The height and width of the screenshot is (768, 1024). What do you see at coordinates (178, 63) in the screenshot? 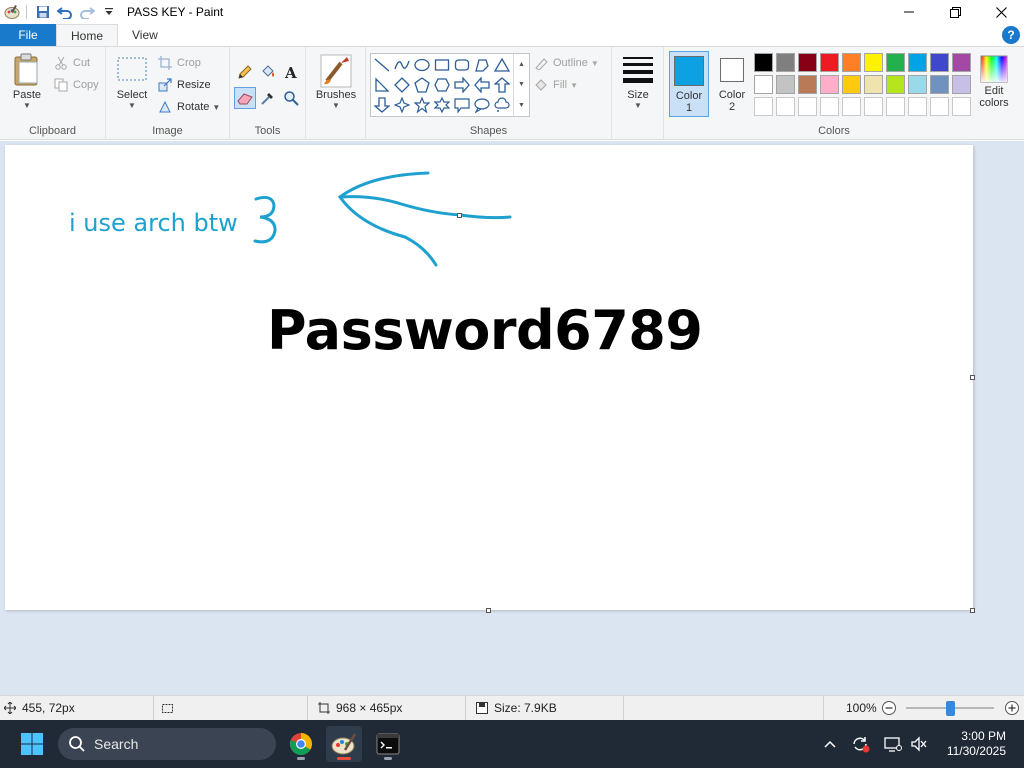
I see `crop-button: Crop` at bounding box center [178, 63].